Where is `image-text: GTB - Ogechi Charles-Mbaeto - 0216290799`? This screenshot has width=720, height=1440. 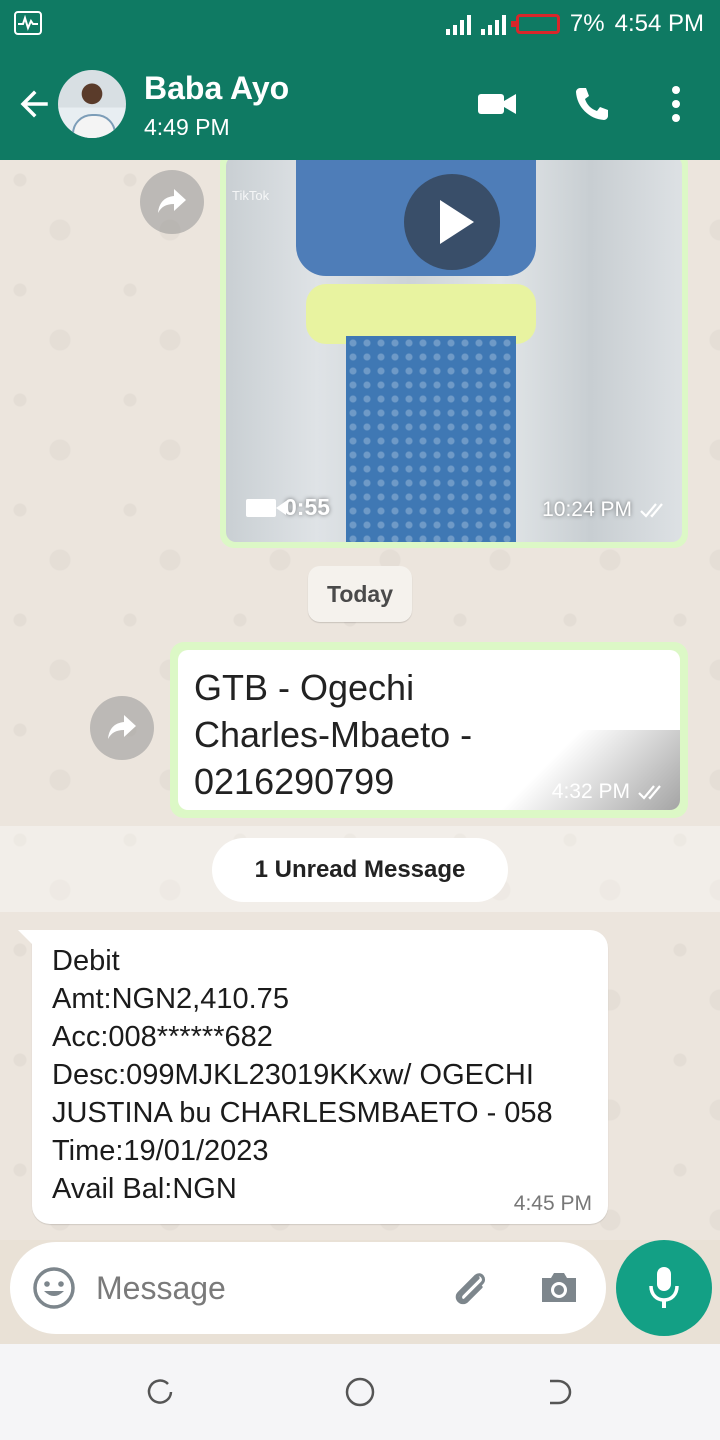
image-text: GTB - Ogechi Charles-Mbaeto - 0216290799 is located at coordinates (333, 734).